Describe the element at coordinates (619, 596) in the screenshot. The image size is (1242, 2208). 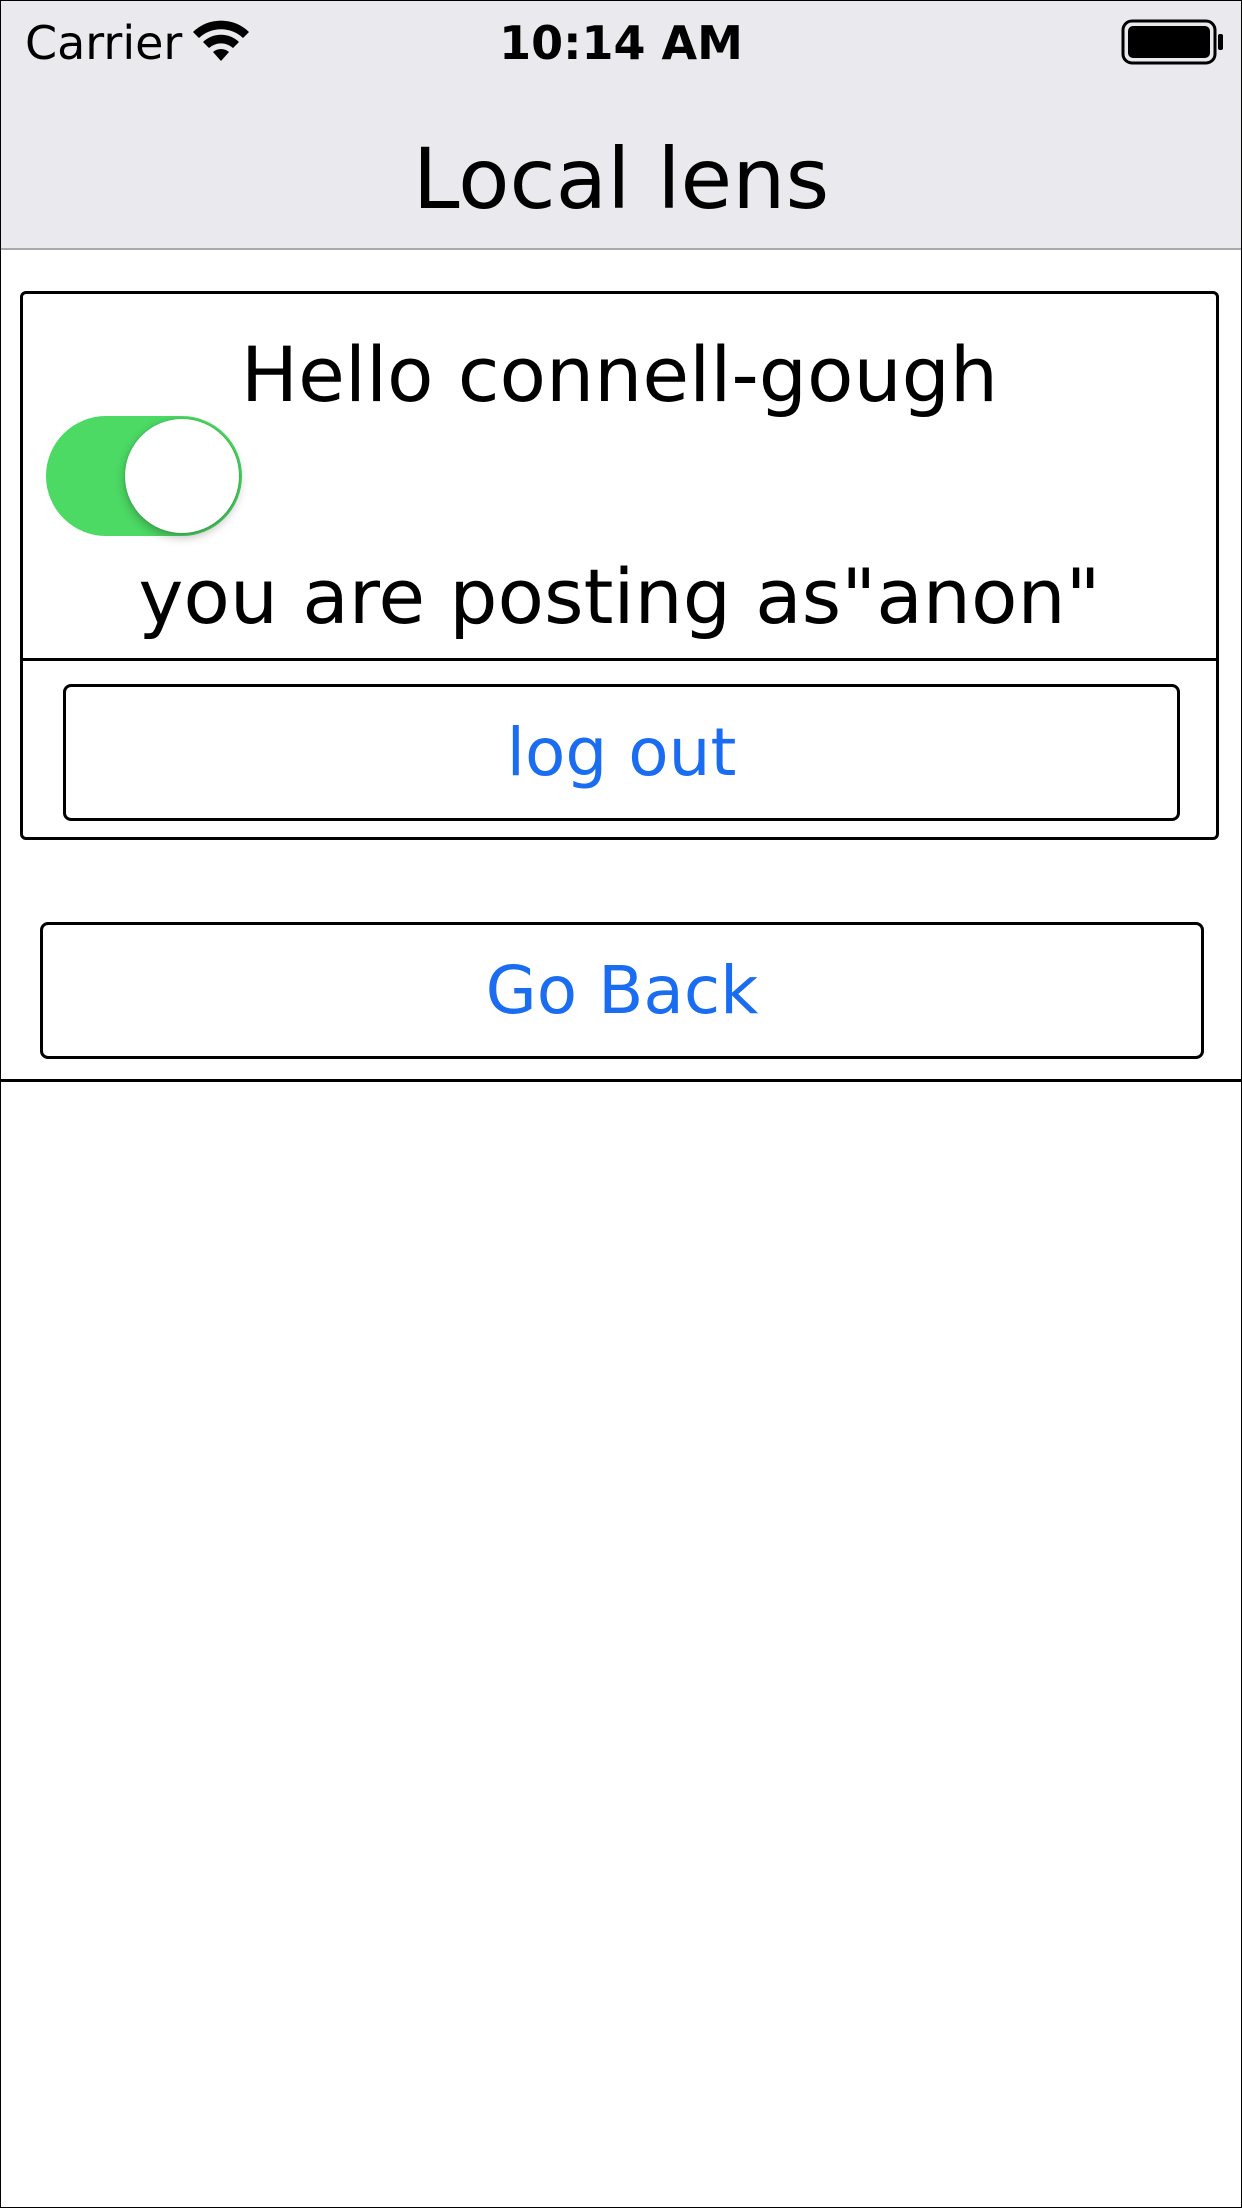
I see `posting-as-text: you are posting as"anon"` at that location.